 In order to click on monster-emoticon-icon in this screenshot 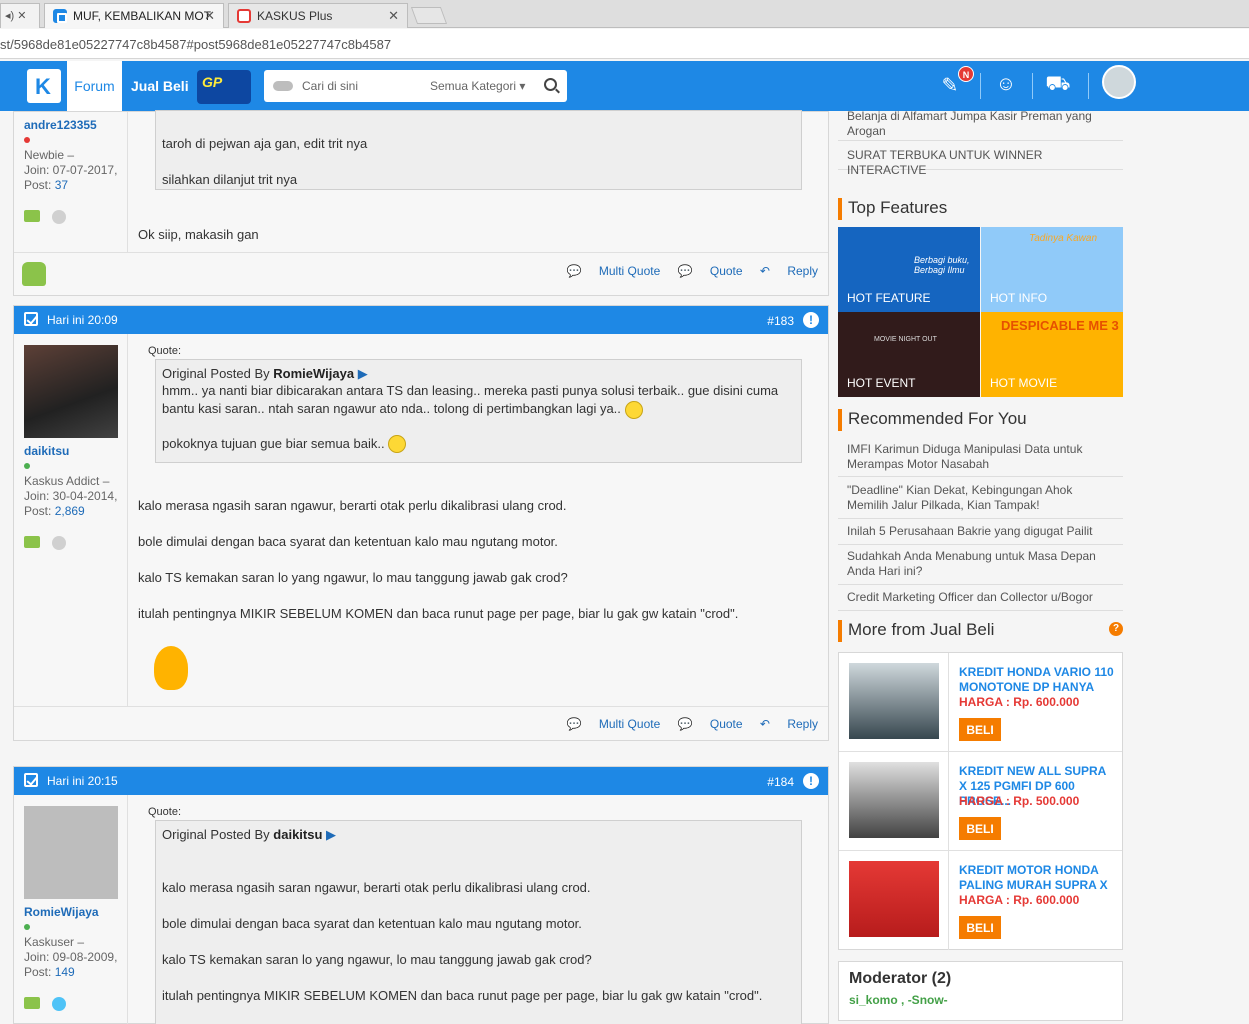, I will do `click(171, 668)`.